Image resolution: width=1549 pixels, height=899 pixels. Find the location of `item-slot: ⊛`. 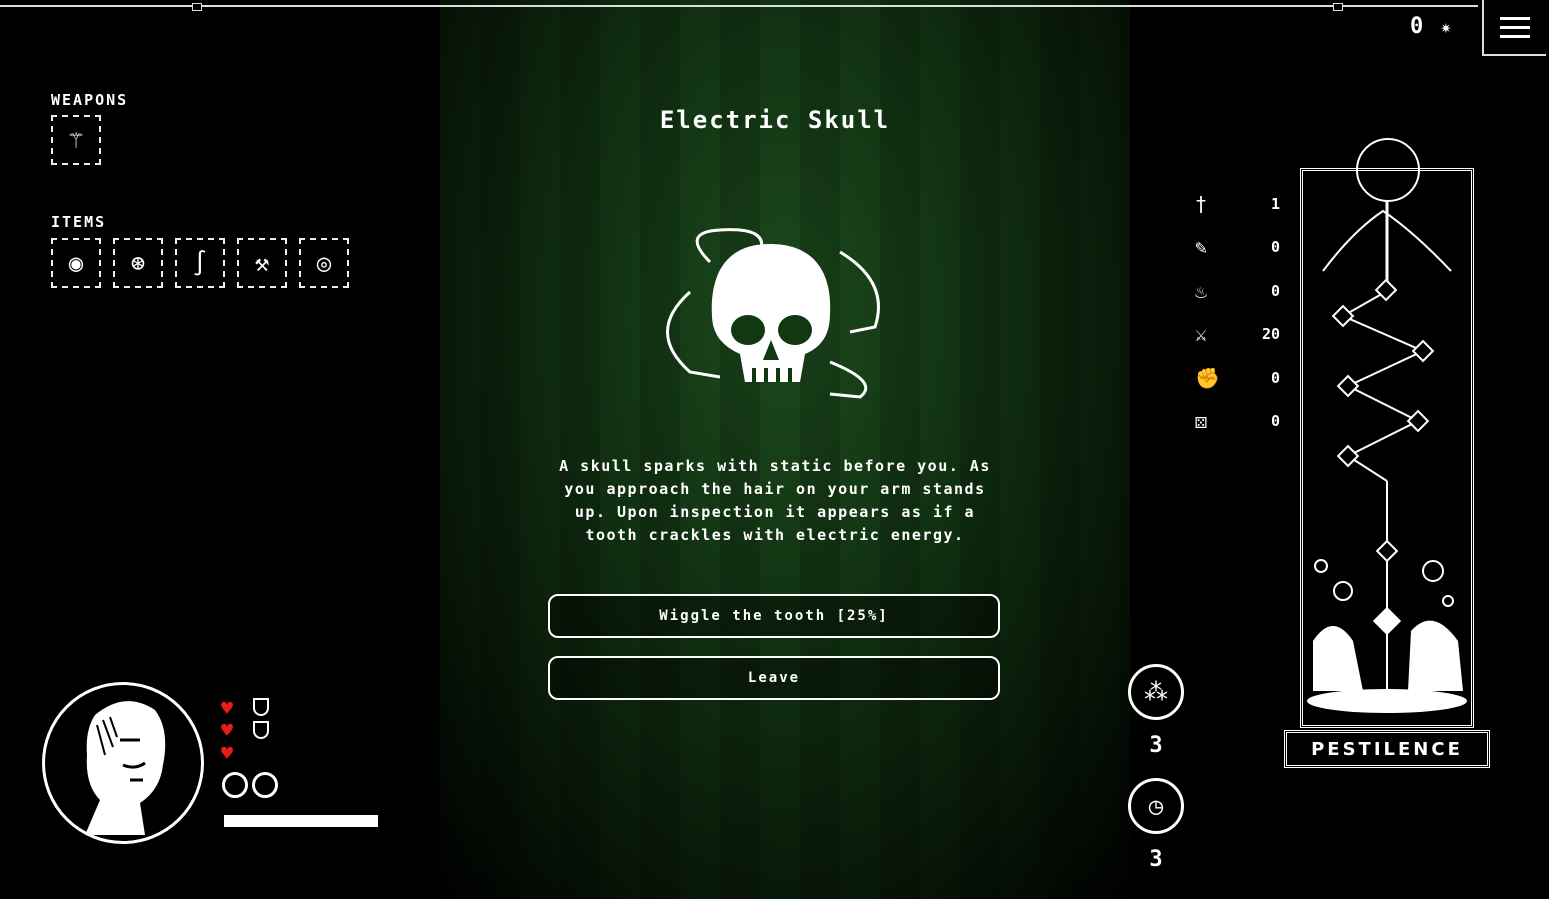

item-slot: ⊛ is located at coordinates (138, 263).